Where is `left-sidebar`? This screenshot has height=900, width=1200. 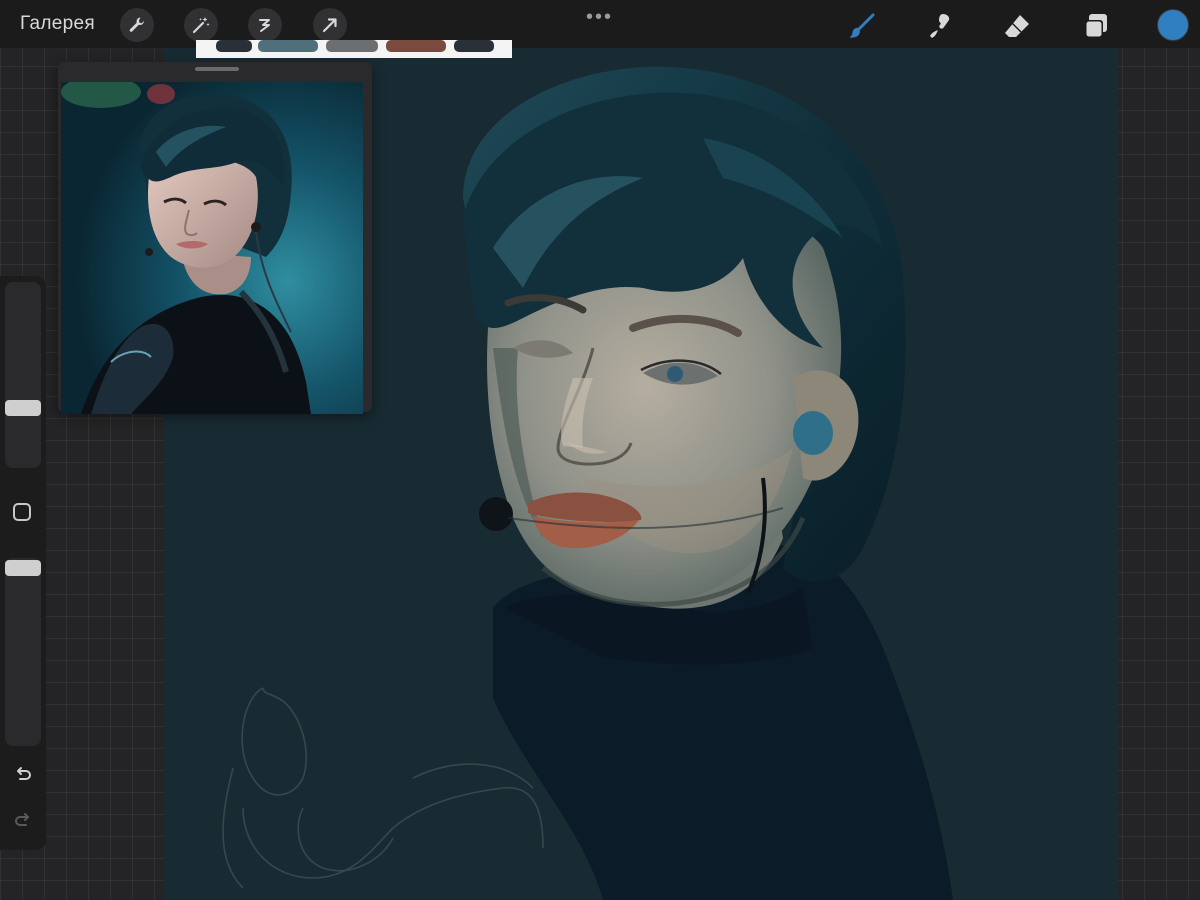
left-sidebar is located at coordinates (23, 563).